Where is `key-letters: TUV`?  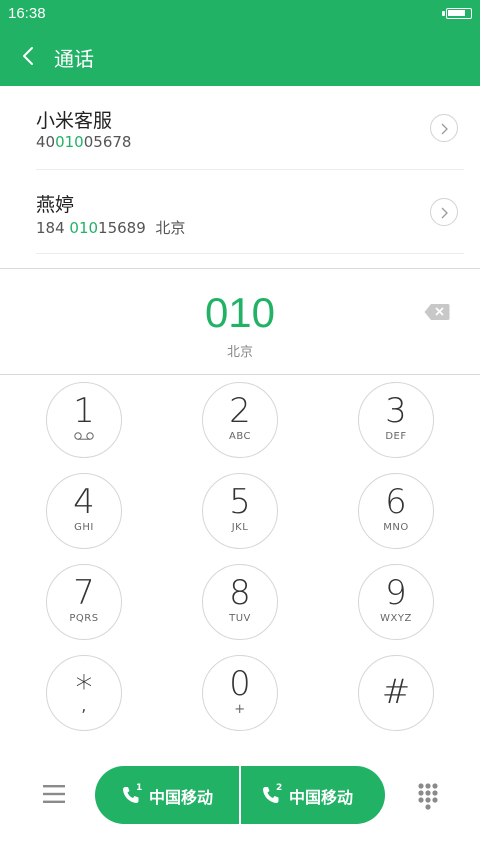
key-letters: TUV is located at coordinates (240, 618).